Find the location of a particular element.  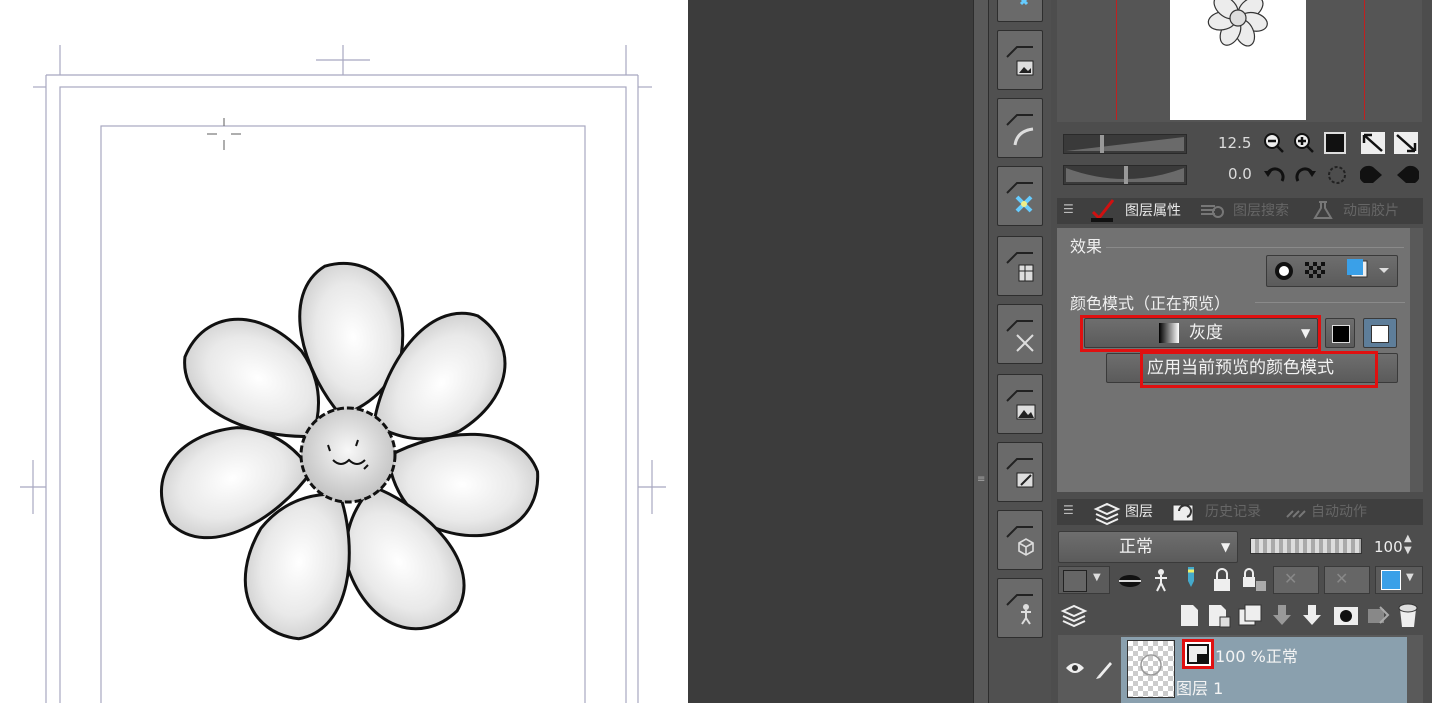

reset-rotation-icon is located at coordinates (1337, 175).